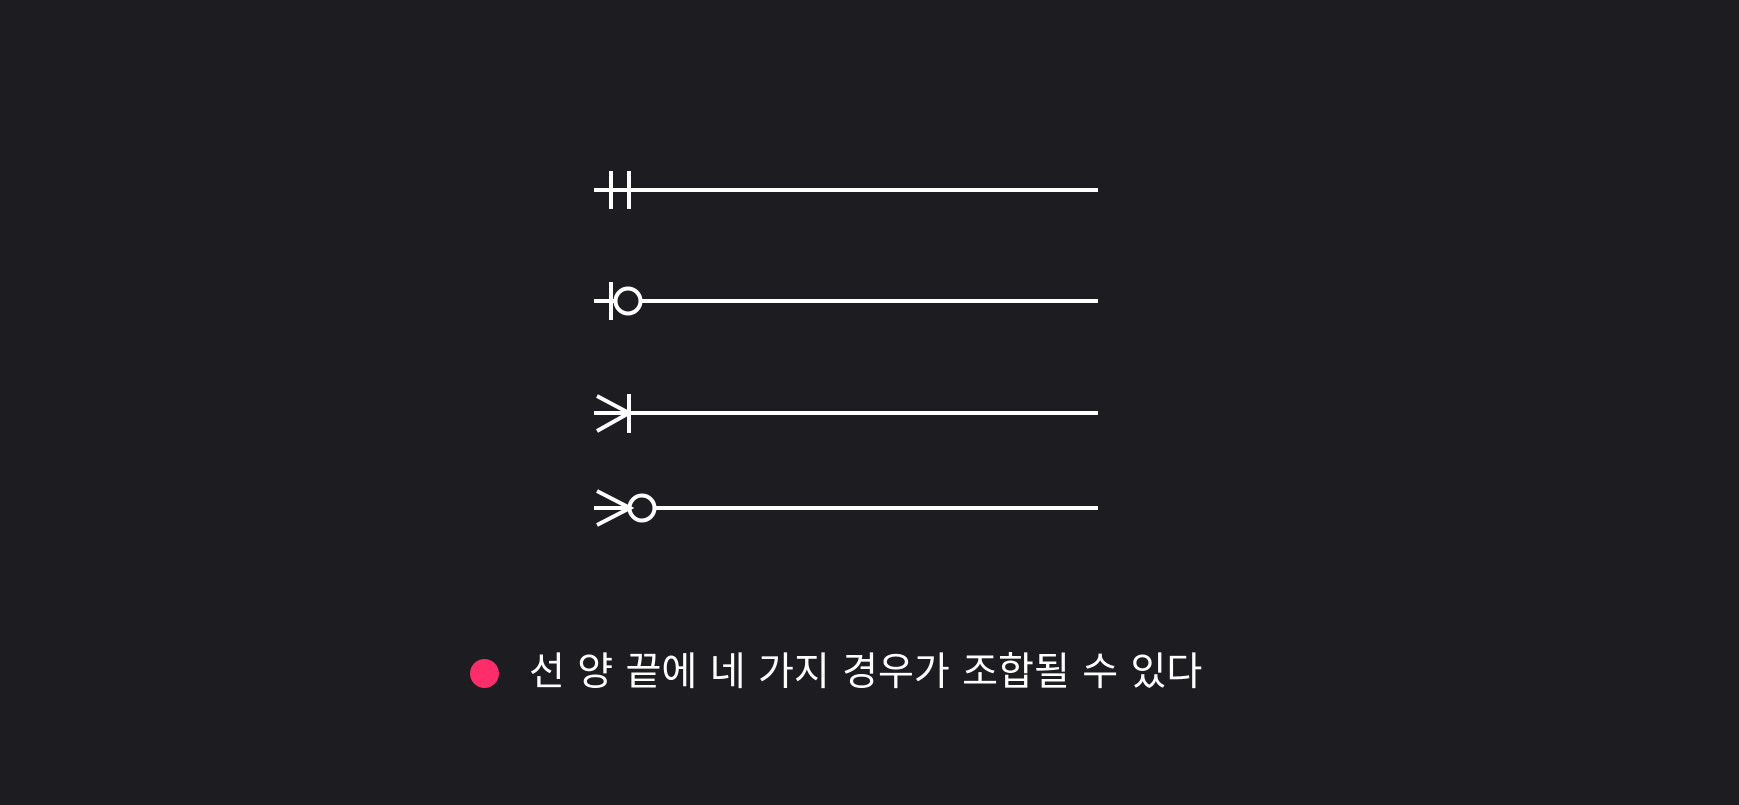 The width and height of the screenshot is (1739, 805). I want to click on notation-one-or-many, so click(846, 413).